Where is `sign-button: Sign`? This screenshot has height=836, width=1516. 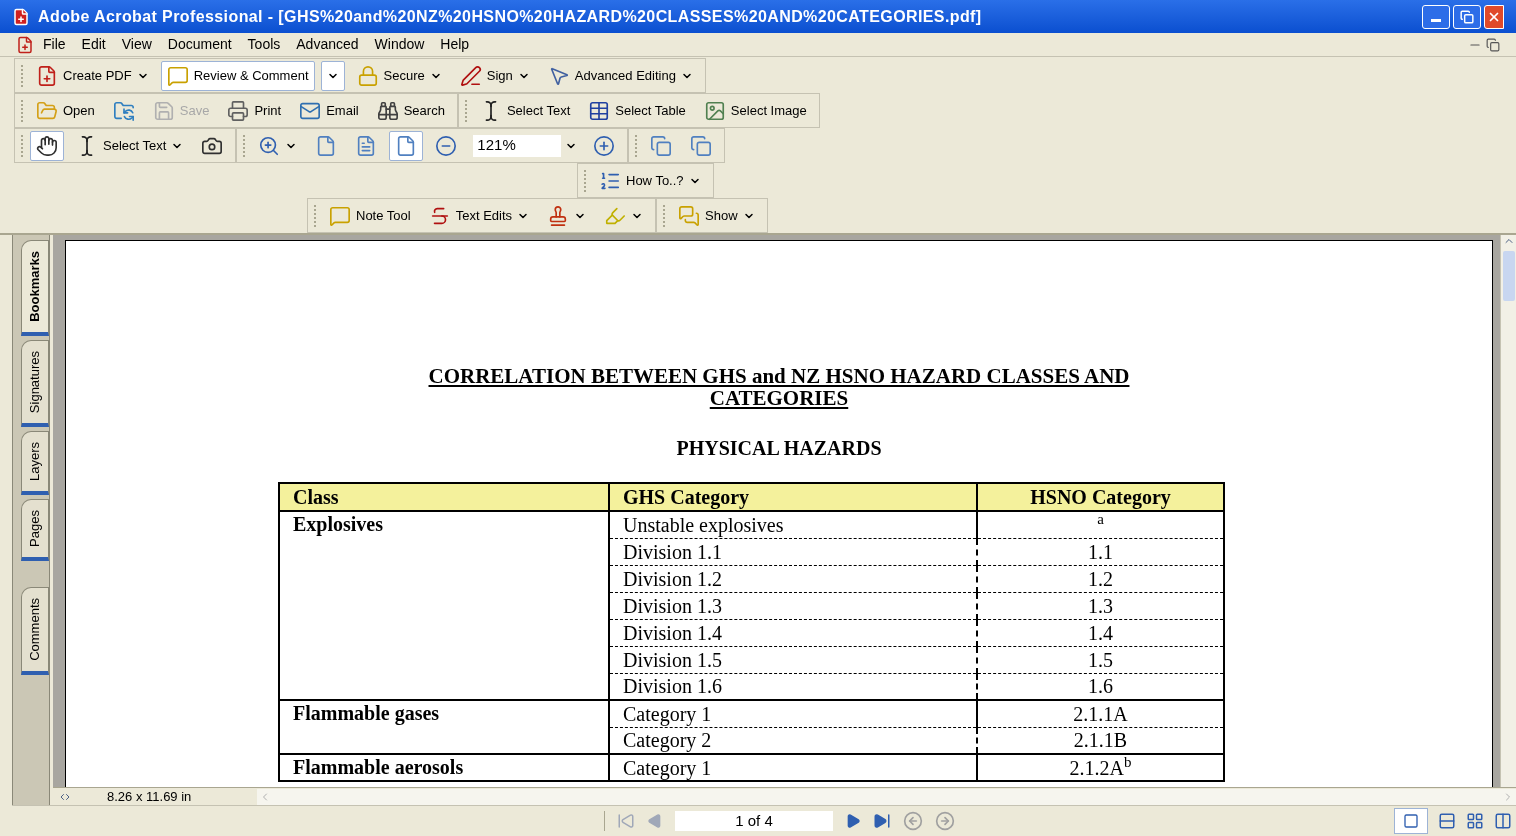 sign-button: Sign is located at coordinates (494, 75).